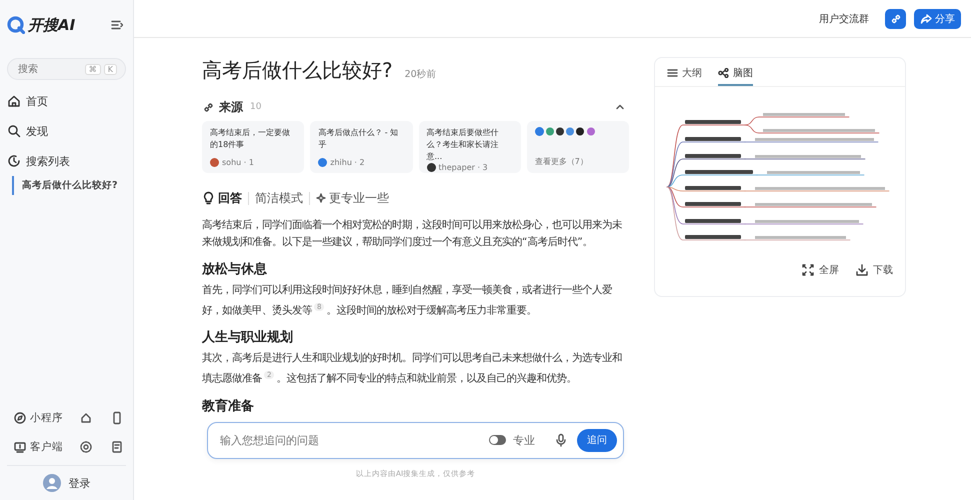 This screenshot has width=971, height=500. I want to click on history-item: 高考后做什么比较好?, so click(69, 185).